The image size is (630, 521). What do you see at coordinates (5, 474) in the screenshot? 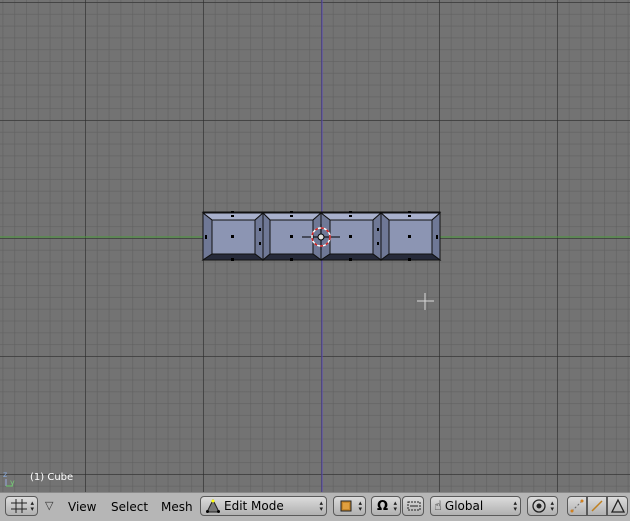
I see `axis-z-label: z` at bounding box center [5, 474].